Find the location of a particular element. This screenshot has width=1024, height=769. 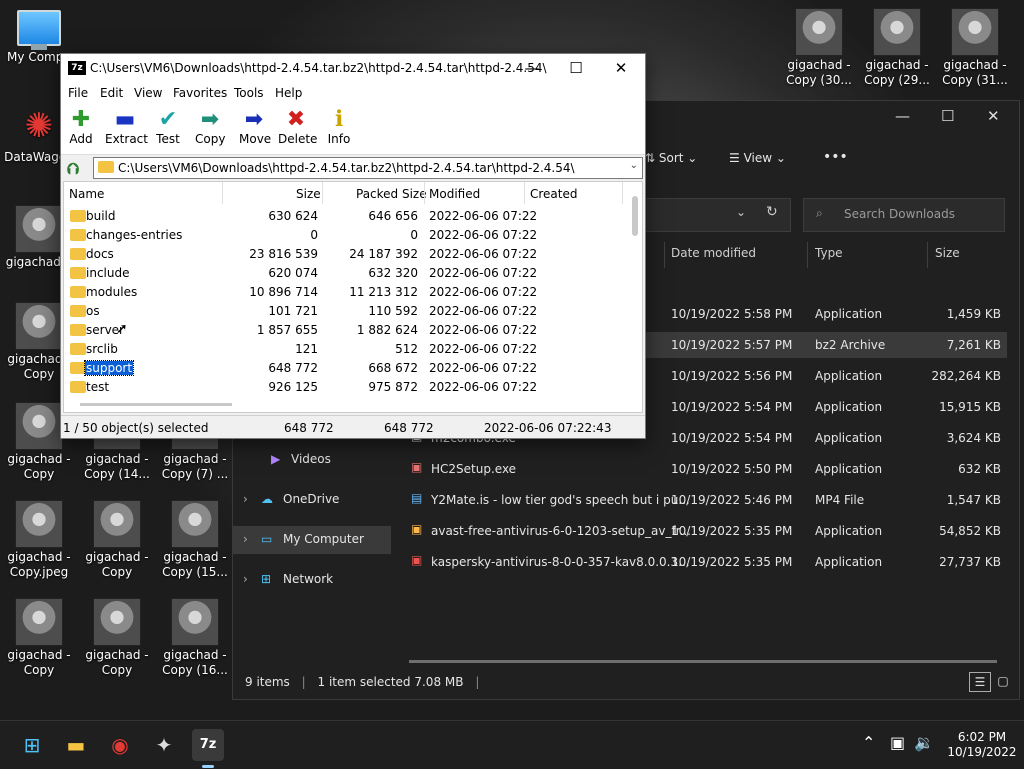

search-icon: ⌕ is located at coordinates (819, 213).